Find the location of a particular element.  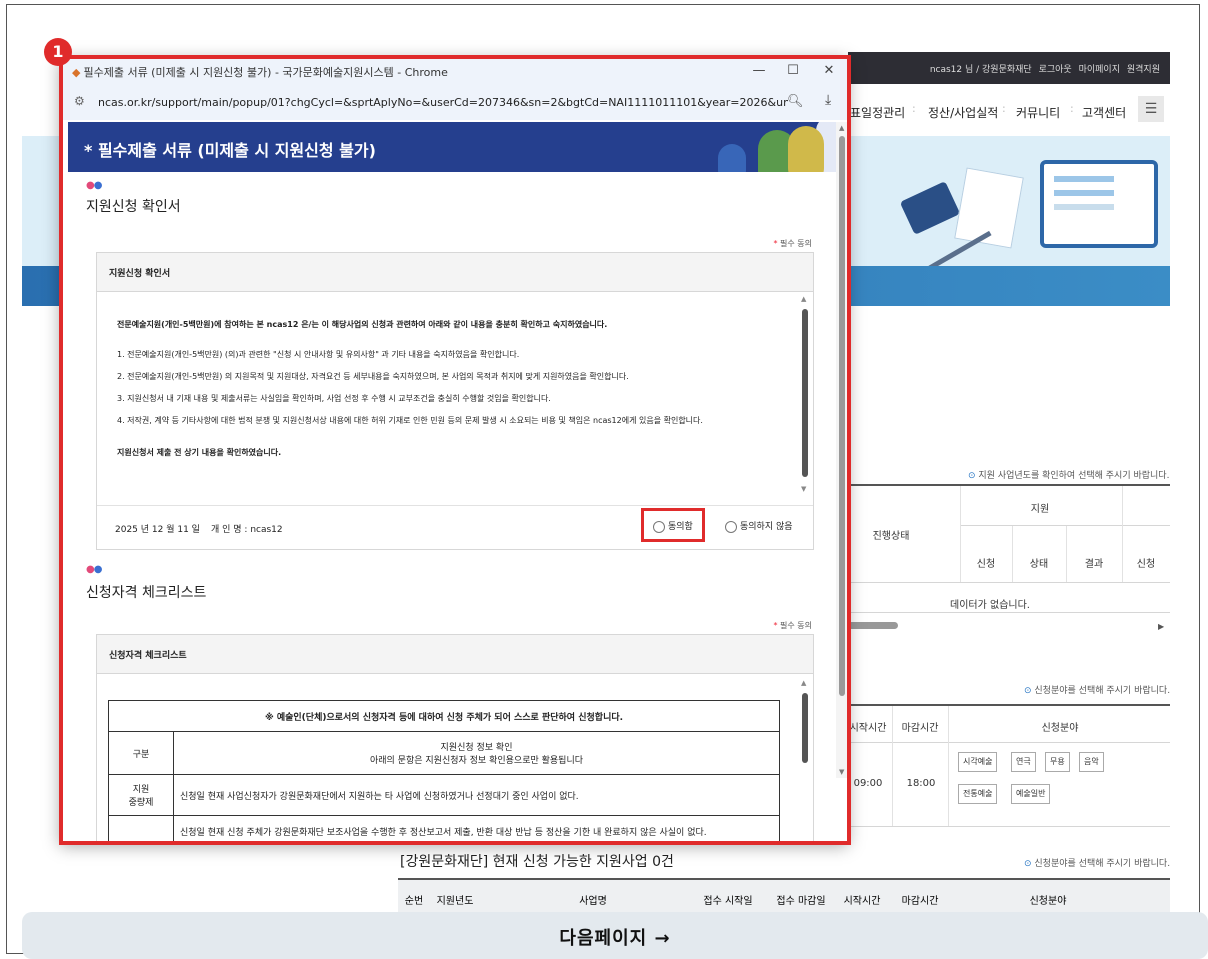

site-top-bar: ncas12 님 / 강원문화재단 로그아웃 마이페이지 원격지원 is located at coordinates (1009, 68).